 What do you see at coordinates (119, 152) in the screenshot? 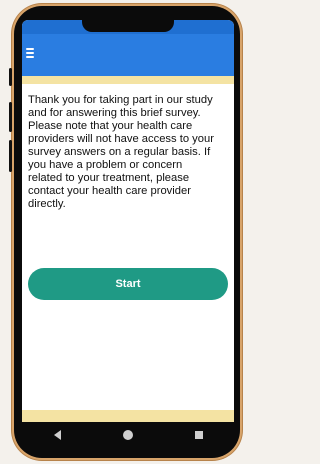
I see `message-line: survey answers on a regular basis. If` at bounding box center [119, 152].